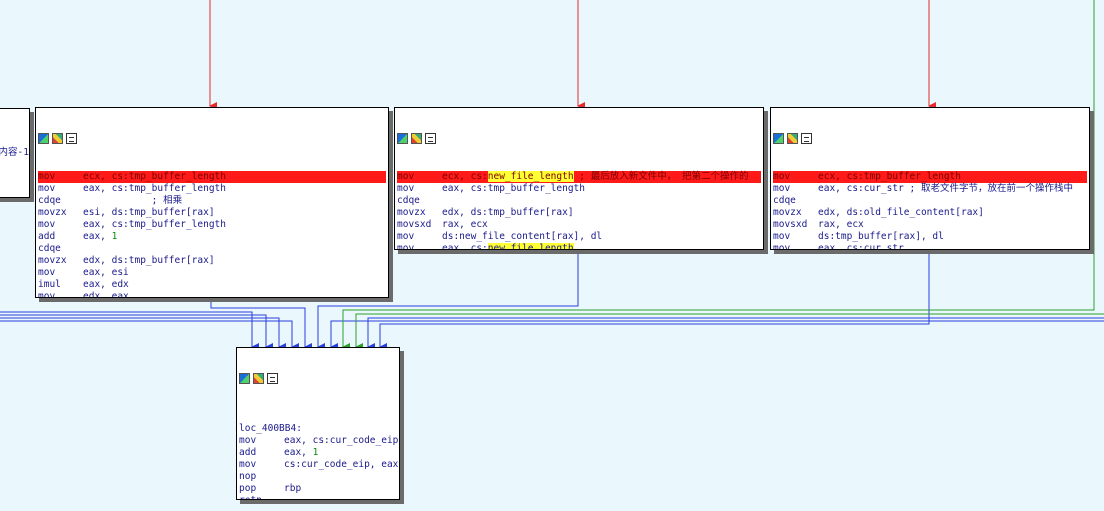 This screenshot has height=511, width=1104. What do you see at coordinates (572, 55) in the screenshot?
I see `red-edges` at bounding box center [572, 55].